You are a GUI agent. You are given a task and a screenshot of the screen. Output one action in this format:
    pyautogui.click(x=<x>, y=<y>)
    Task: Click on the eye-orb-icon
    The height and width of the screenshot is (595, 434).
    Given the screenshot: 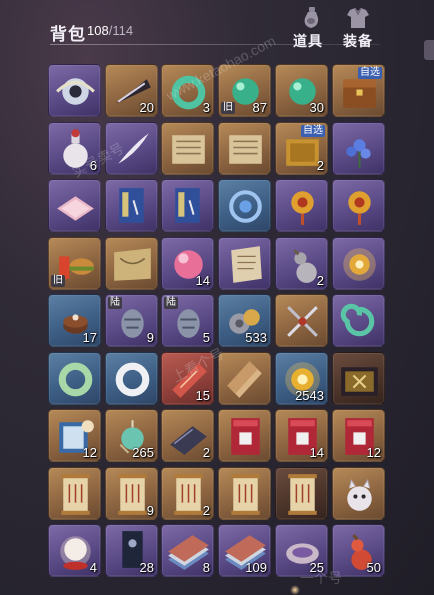 What is the action you would take?
    pyautogui.click(x=75, y=91)
    